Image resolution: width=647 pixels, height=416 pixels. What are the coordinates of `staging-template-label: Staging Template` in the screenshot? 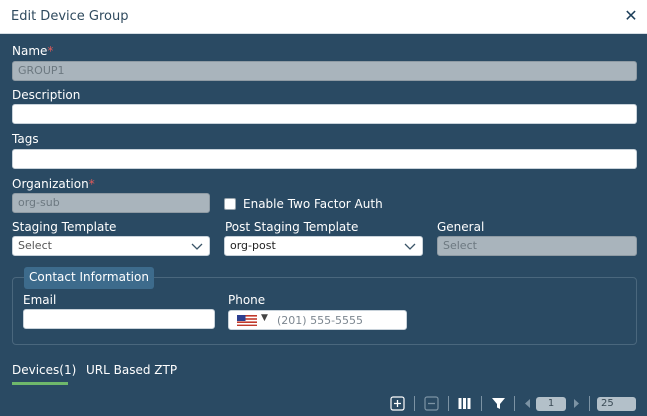 It's located at (64, 227).